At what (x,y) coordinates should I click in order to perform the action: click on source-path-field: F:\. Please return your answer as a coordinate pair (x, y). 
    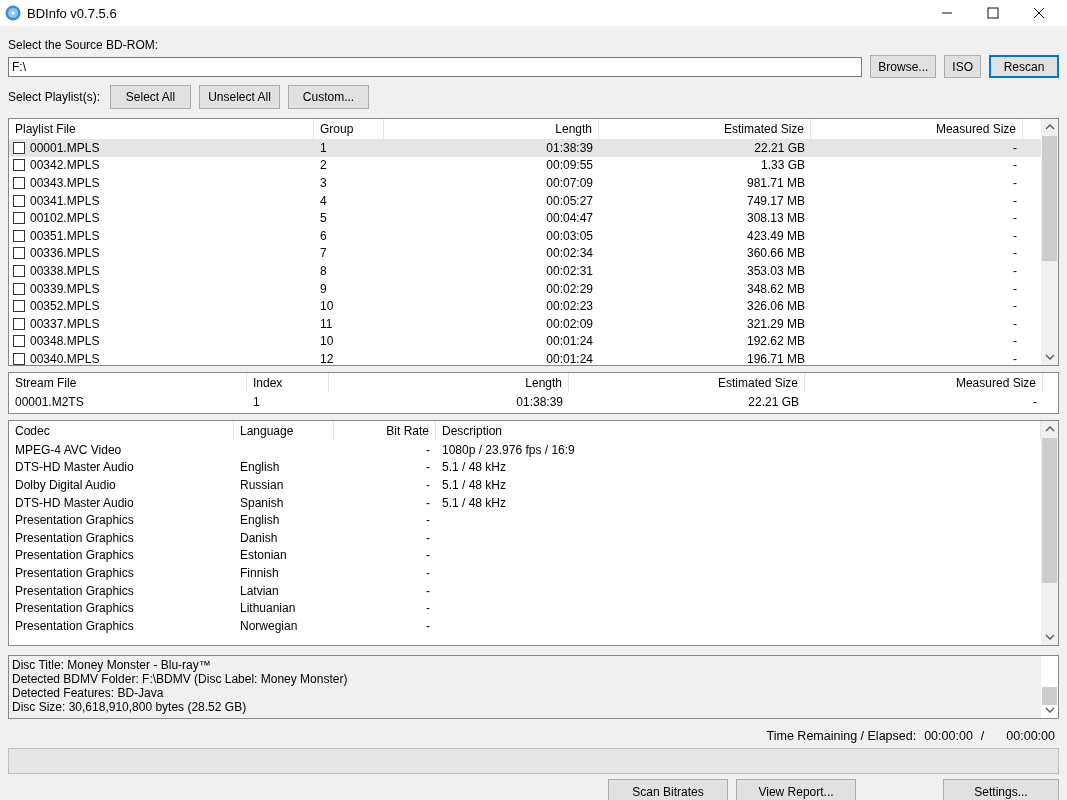
    Looking at the image, I should click on (435, 66).